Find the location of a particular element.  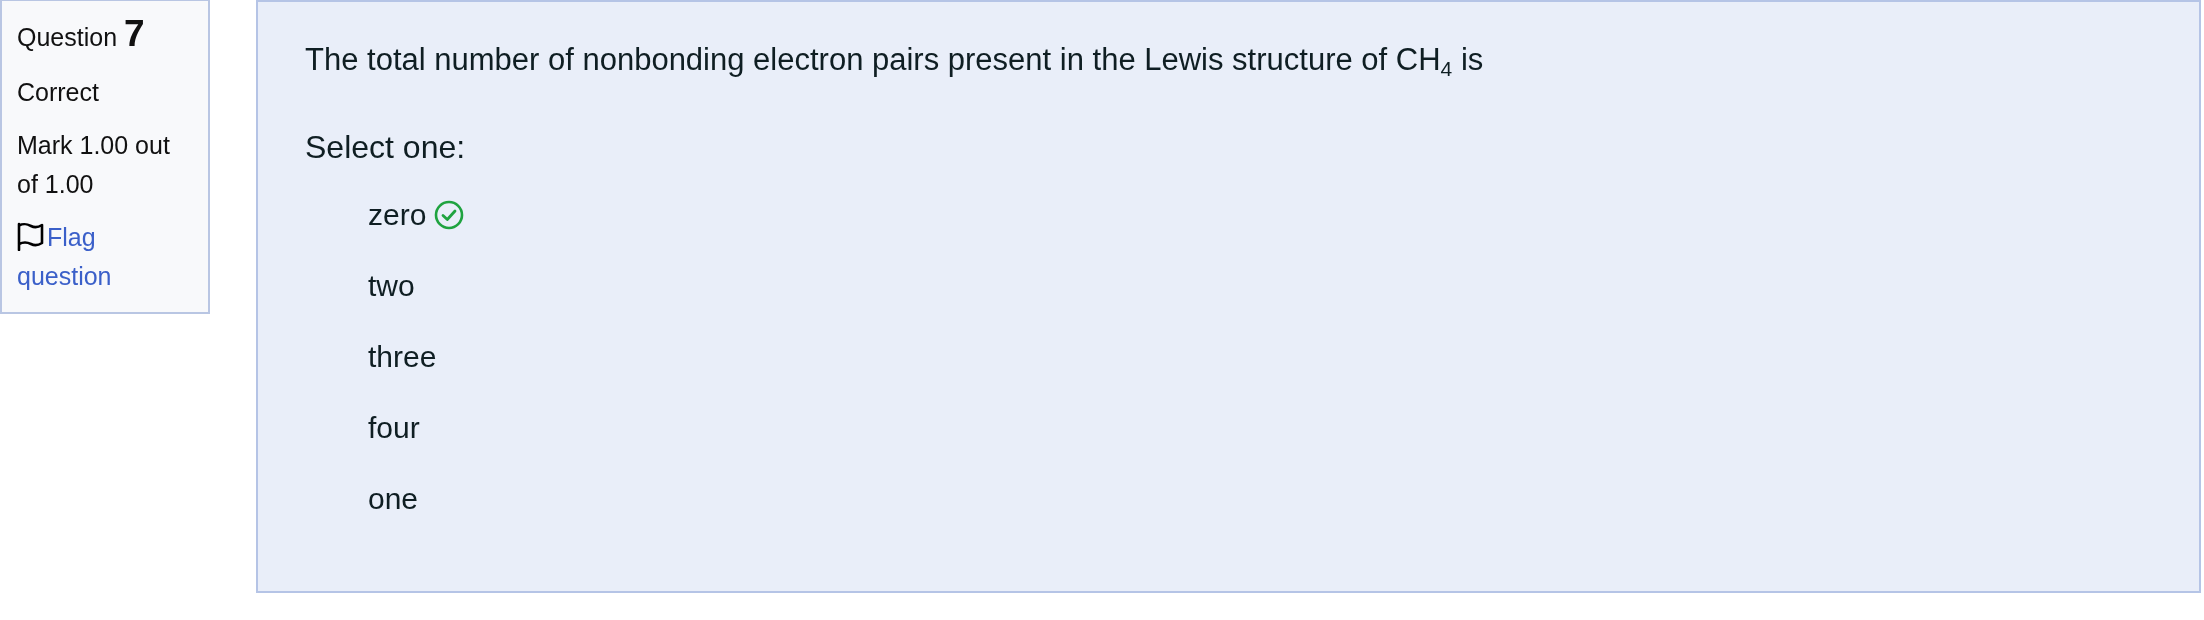

question-text: The total number of nonbonding electron pairs present in the Lewis structure of CH$_{4}$ is is located at coordinates (895, 61).